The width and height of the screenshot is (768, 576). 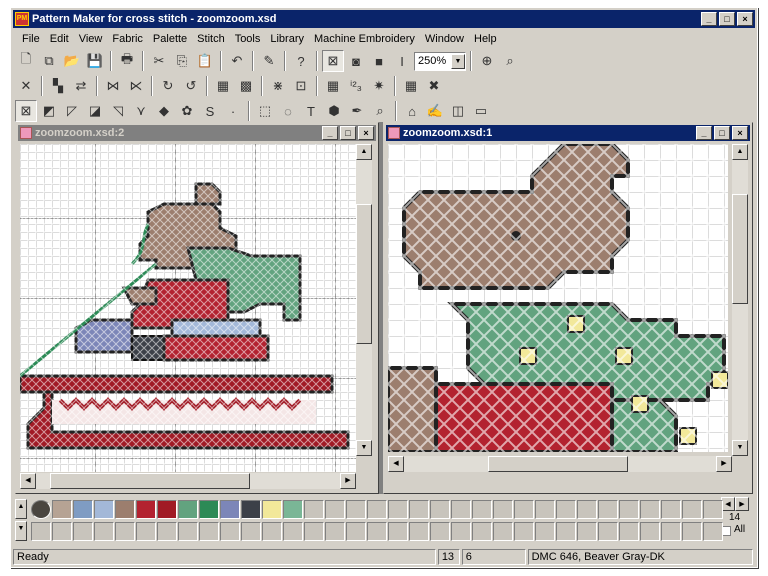 What do you see at coordinates (49, 61) in the screenshot?
I see `new-from-template-button: ⧉` at bounding box center [49, 61].